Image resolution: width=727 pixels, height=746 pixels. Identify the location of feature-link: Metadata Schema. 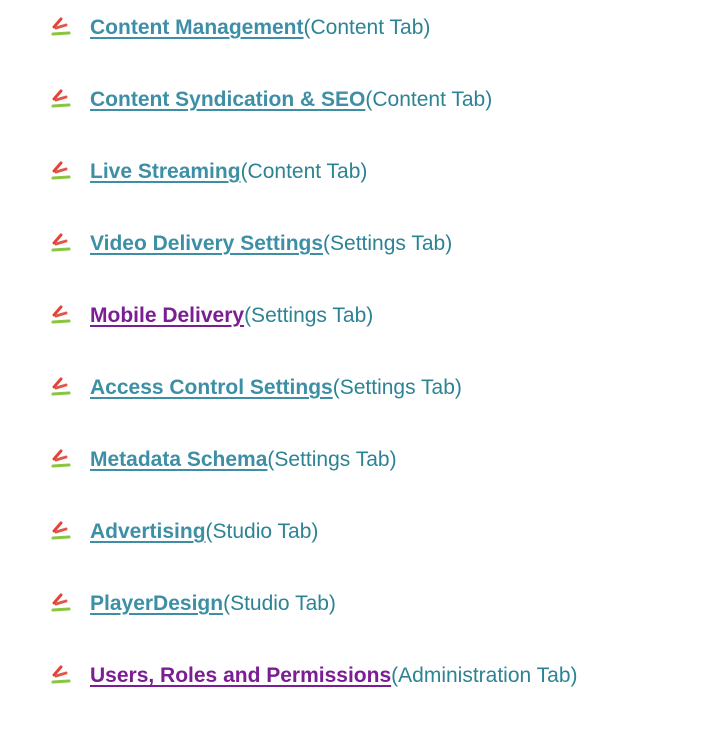
(178, 460).